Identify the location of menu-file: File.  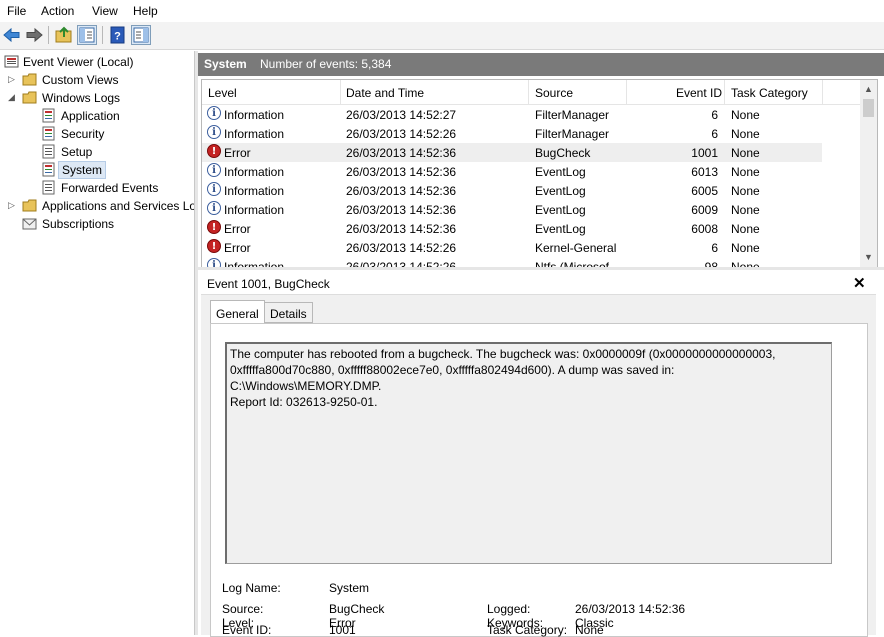
(16, 11).